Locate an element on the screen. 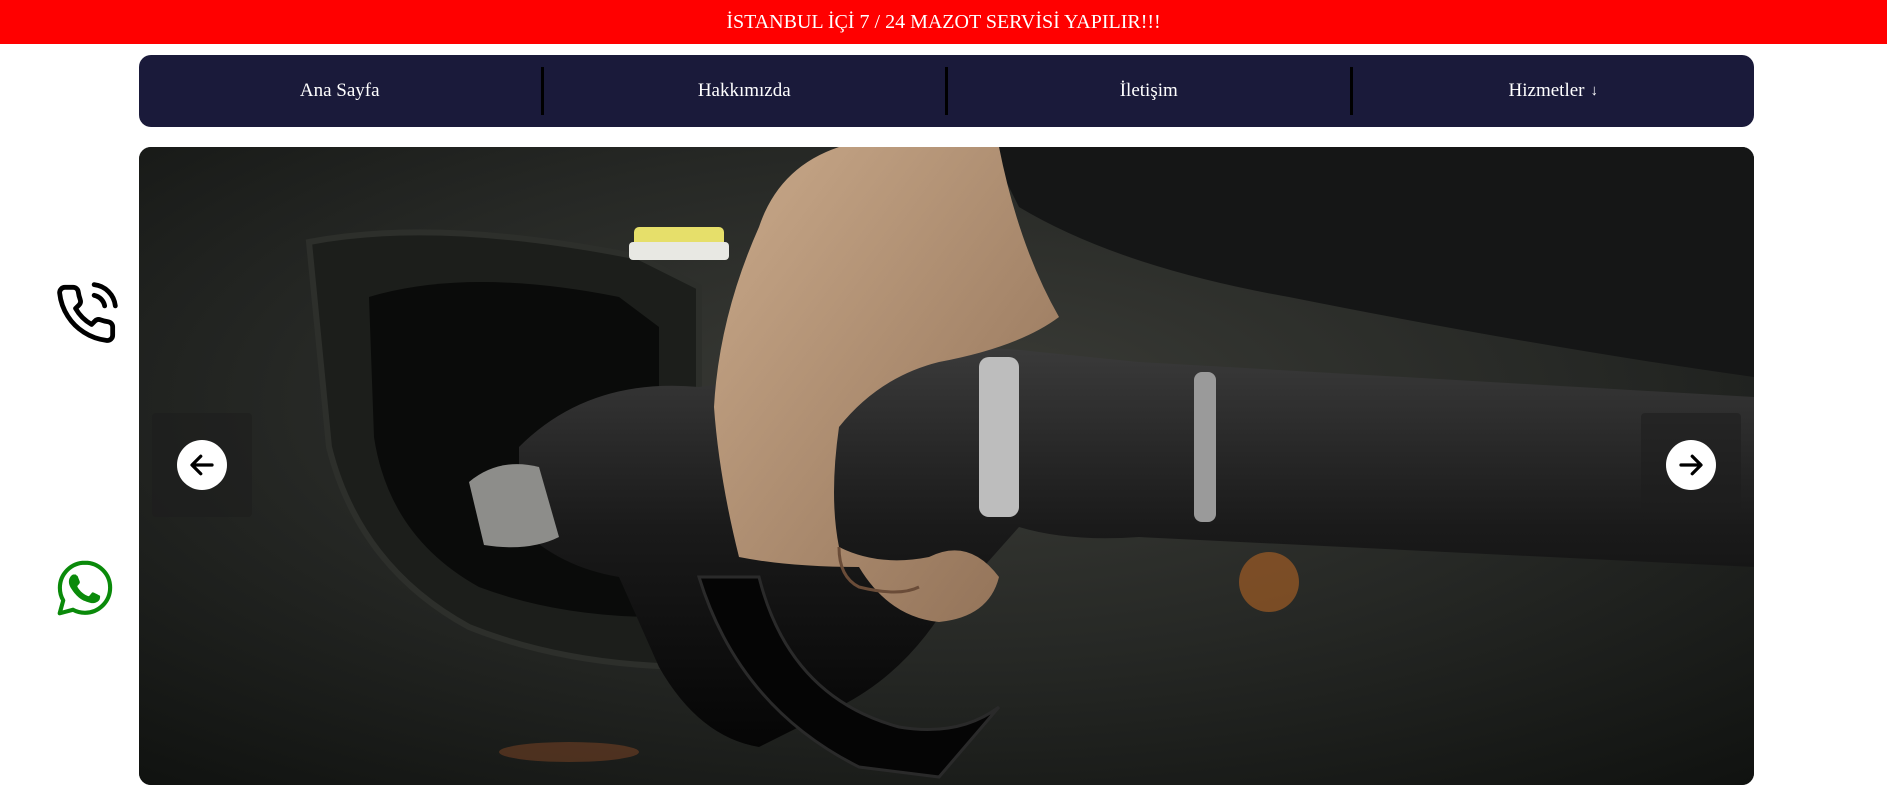 Image resolution: width=1887 pixels, height=786 pixels. arrow-right-icon is located at coordinates (1691, 465).